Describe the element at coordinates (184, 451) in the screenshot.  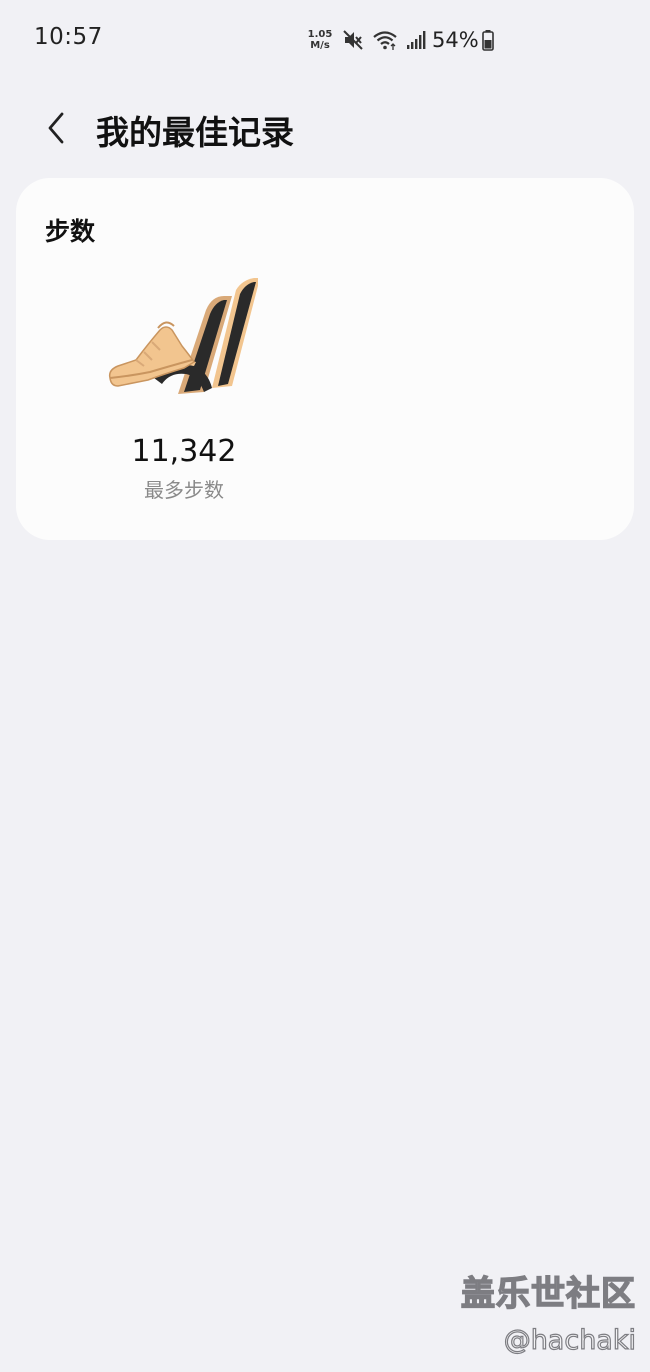
I see `max-steps-value: 11,342` at that location.